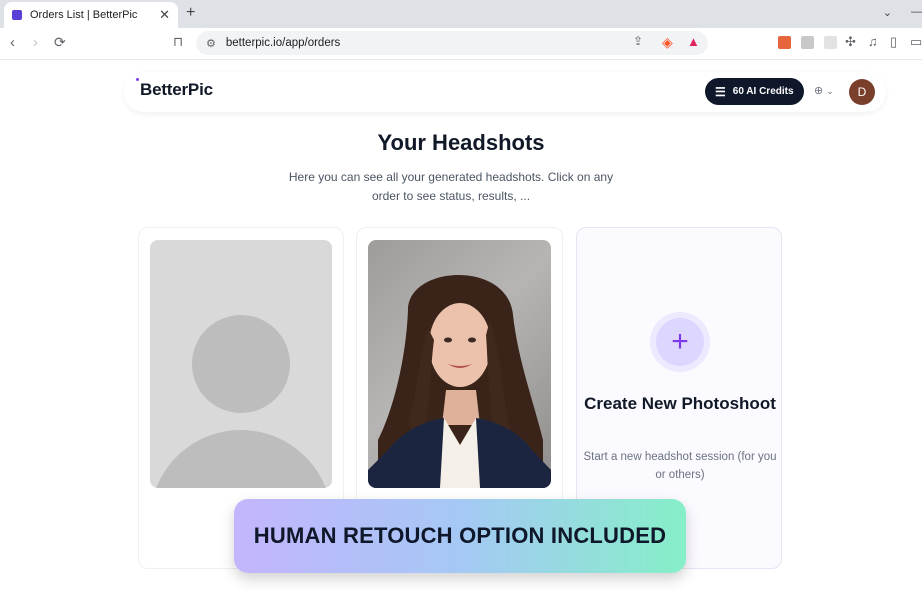 This screenshot has height=614, width=922. I want to click on betterpic-logo: BetterPic, so click(174, 90).